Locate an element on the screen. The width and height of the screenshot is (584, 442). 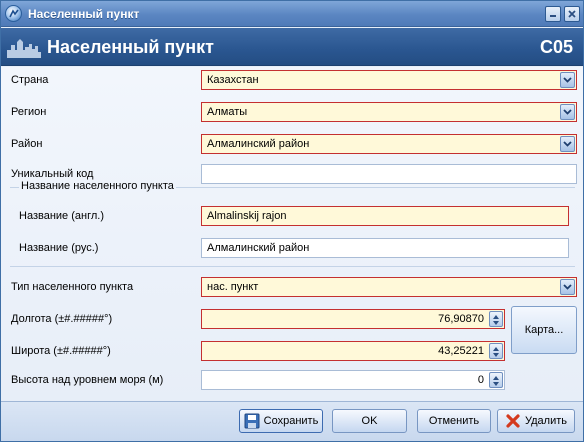
district-value: Алмалинский район is located at coordinates (258, 144).